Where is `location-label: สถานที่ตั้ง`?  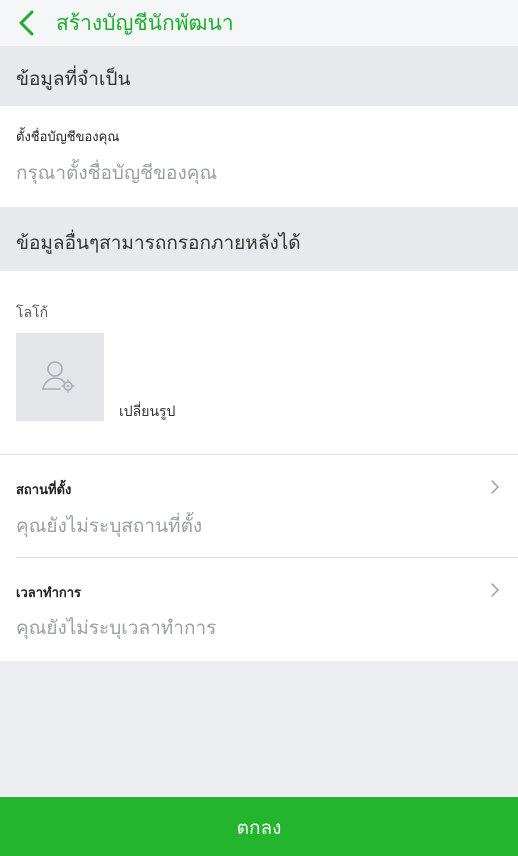 location-label: สถานที่ตั้ง is located at coordinates (44, 490).